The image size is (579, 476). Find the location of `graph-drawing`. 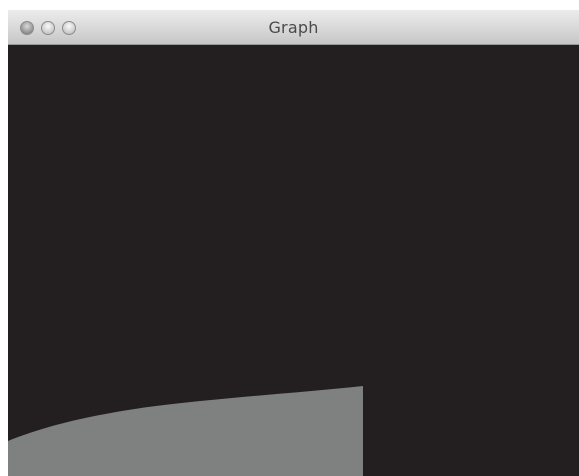

graph-drawing is located at coordinates (185, 431).